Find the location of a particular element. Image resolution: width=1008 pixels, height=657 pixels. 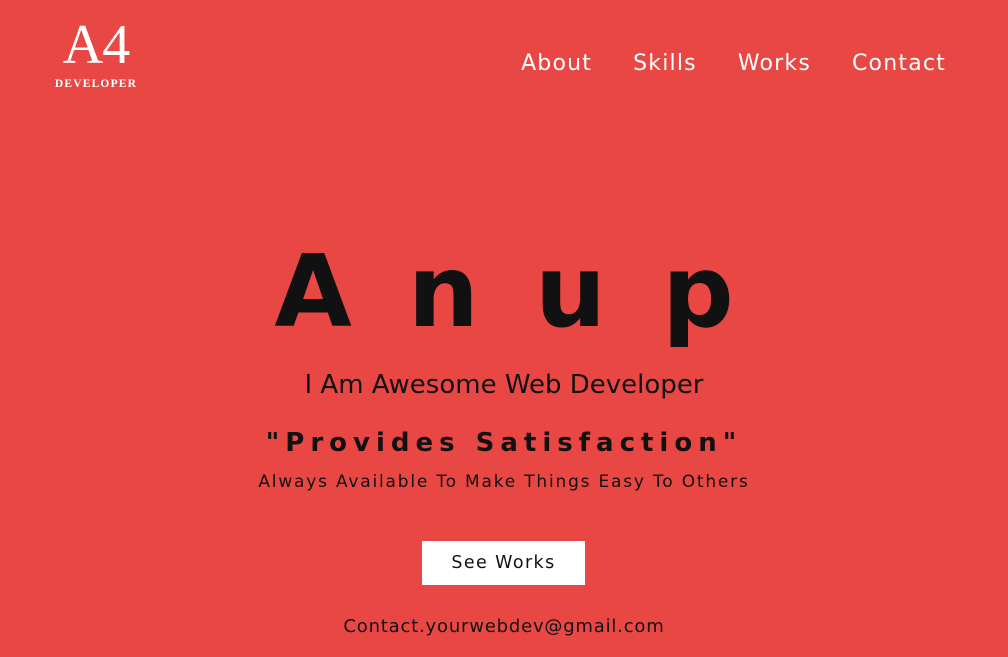

nav-link-contact: Contact is located at coordinates (899, 63).